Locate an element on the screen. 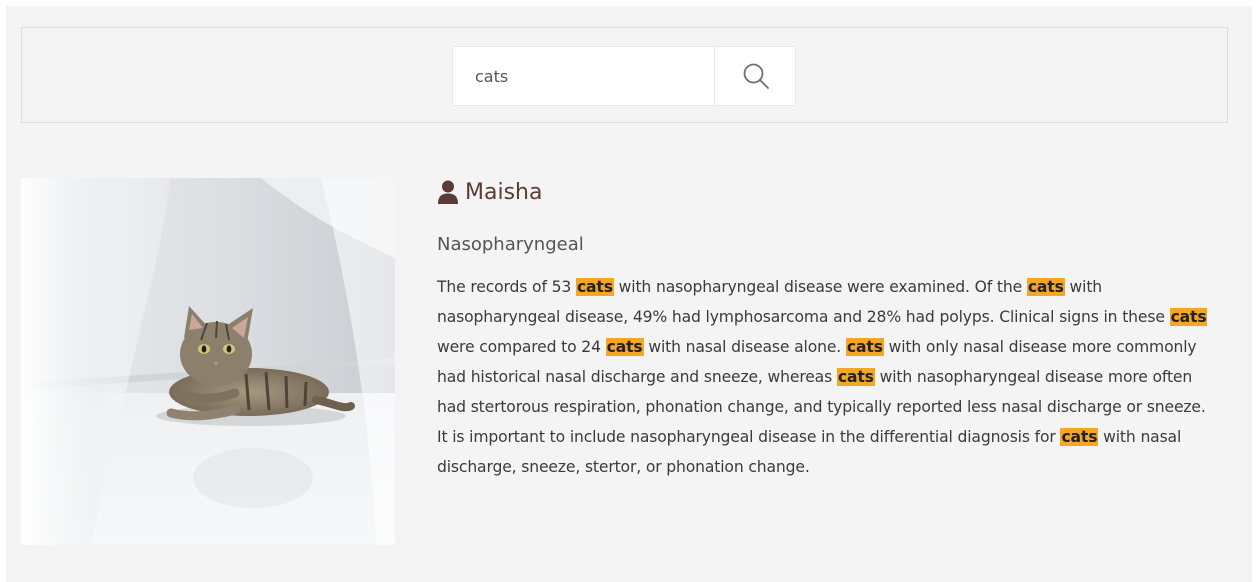  body-text: with nasal disease alone. is located at coordinates (744, 347).